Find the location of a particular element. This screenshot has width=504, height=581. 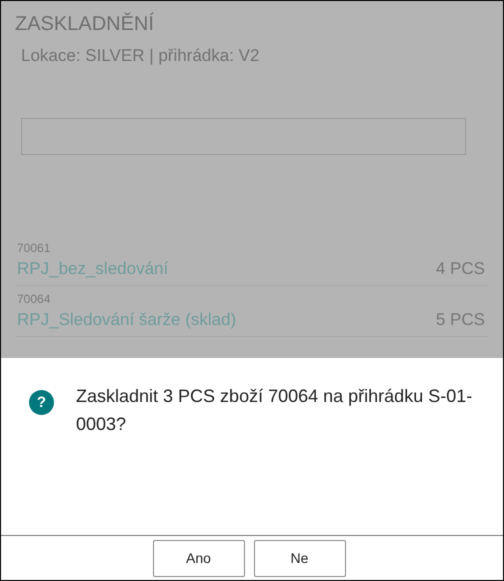

item-code: 70061 is located at coordinates (34, 248).